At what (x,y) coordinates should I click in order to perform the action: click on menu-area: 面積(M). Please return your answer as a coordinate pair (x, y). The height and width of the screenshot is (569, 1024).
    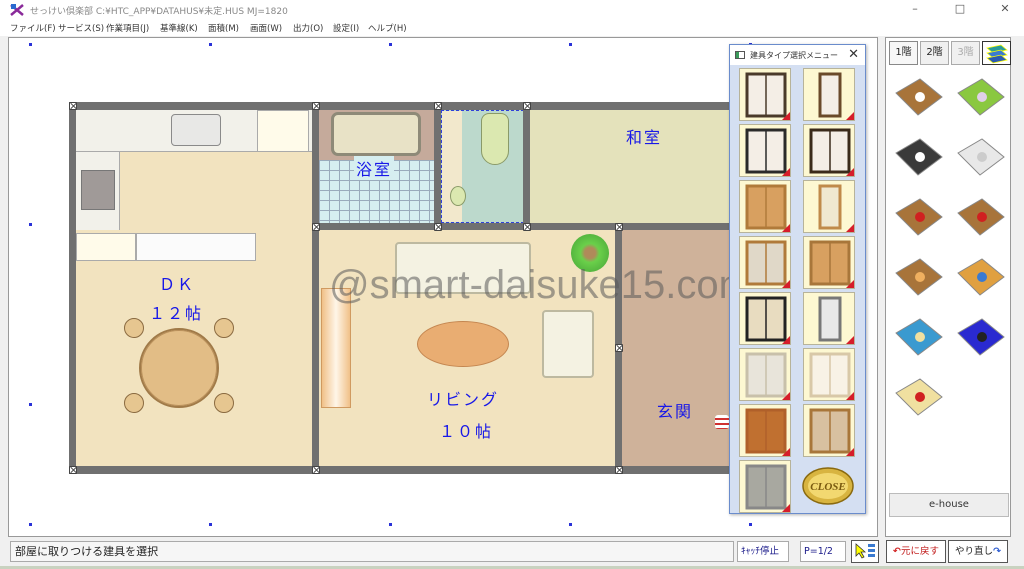
    Looking at the image, I should click on (223, 28).